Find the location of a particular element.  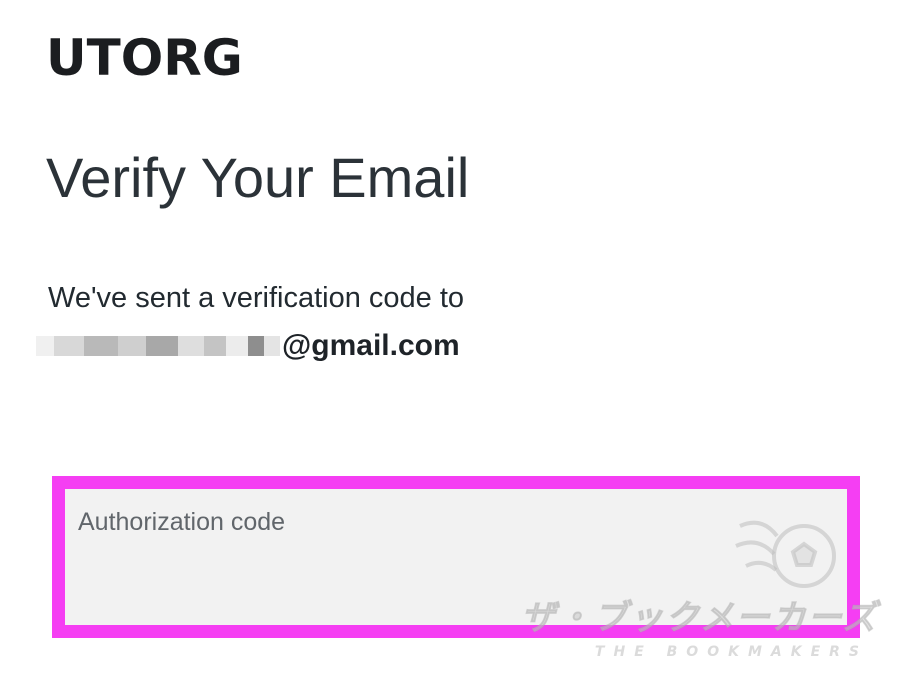

verification-message: We've sent a verification code to is located at coordinates (256, 298).